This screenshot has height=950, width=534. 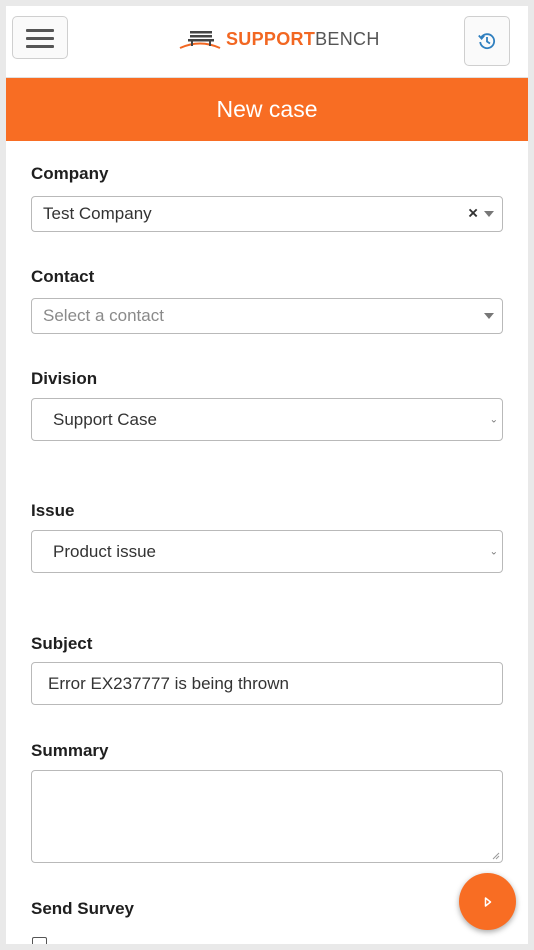 I want to click on history-icon, so click(x=487, y=41).